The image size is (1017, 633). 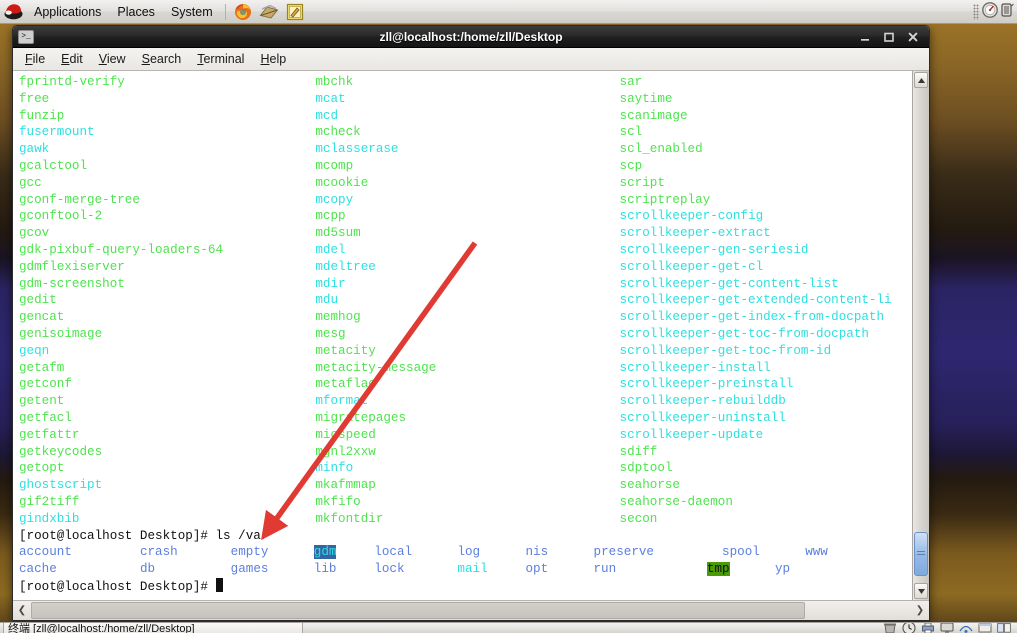 What do you see at coordinates (665, 199) in the screenshot?
I see `ls-entry: scriptreplay` at bounding box center [665, 199].